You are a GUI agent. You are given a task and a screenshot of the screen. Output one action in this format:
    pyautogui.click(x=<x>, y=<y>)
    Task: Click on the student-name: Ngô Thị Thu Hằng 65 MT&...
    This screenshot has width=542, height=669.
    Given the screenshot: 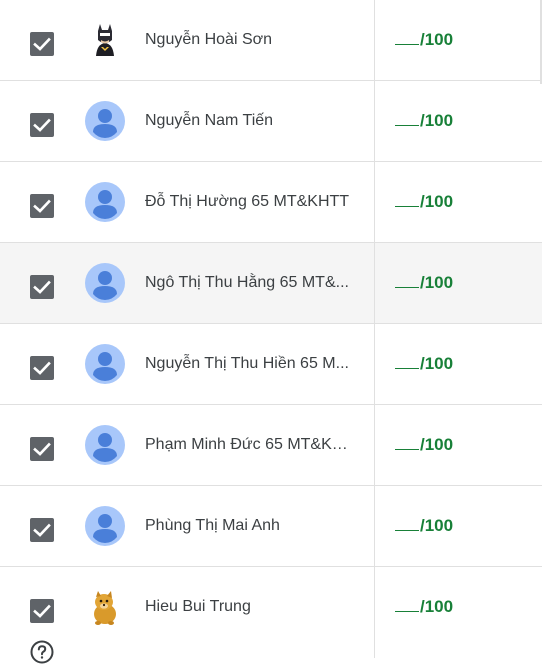 What is the action you would take?
    pyautogui.click(x=247, y=283)
    